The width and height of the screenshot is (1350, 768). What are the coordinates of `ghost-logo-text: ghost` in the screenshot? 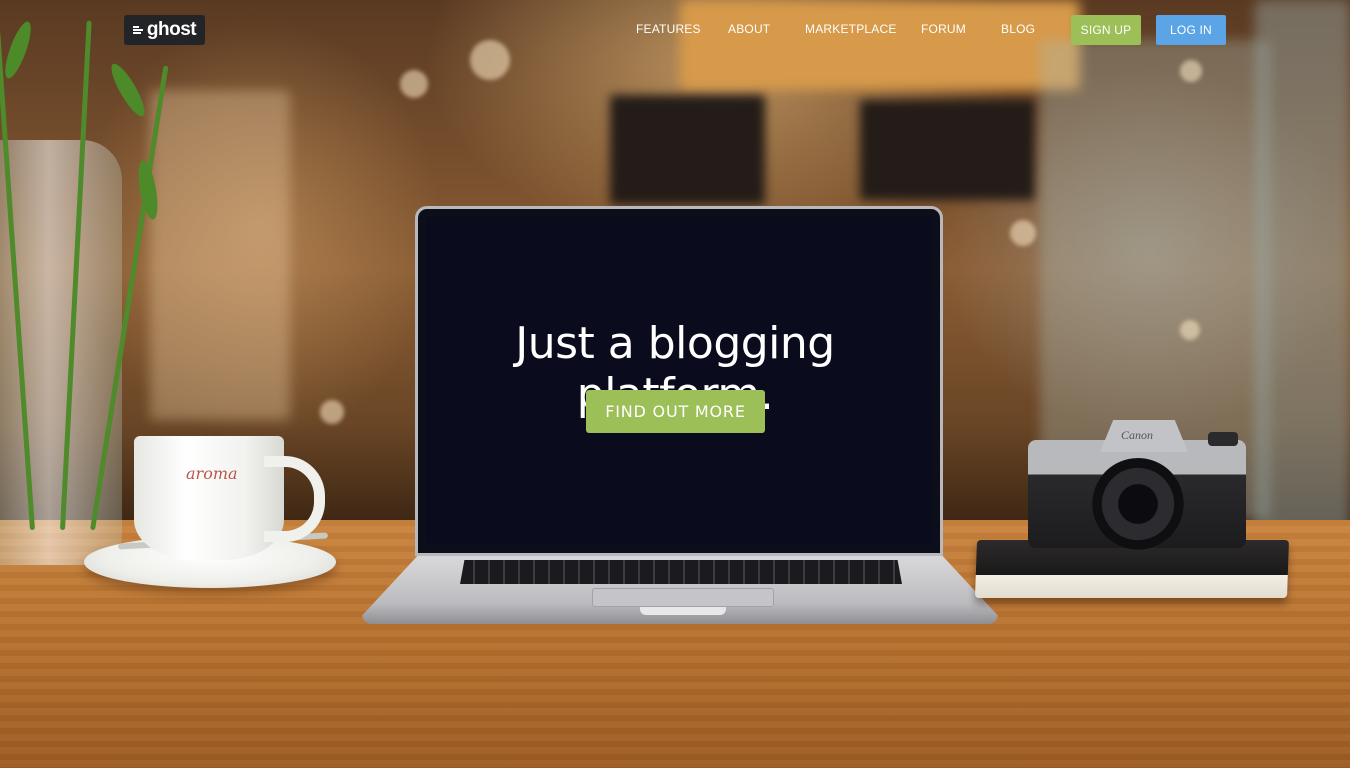 It's located at (171, 29).